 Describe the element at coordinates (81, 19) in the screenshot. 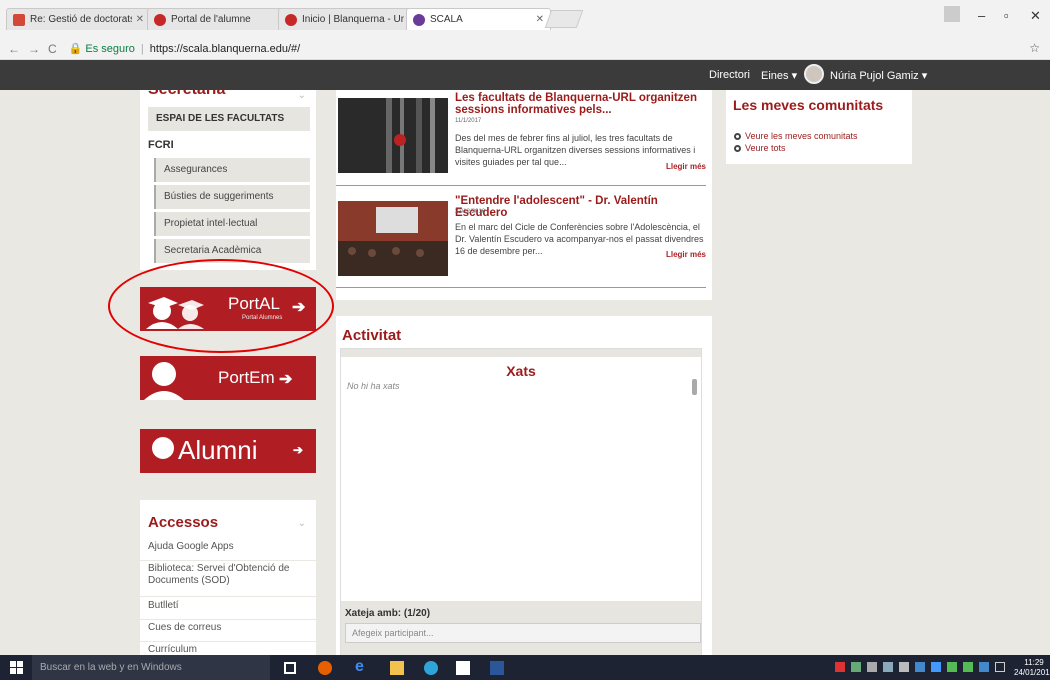

I see `tab-label: Re: Gestió de doctorats p` at that location.